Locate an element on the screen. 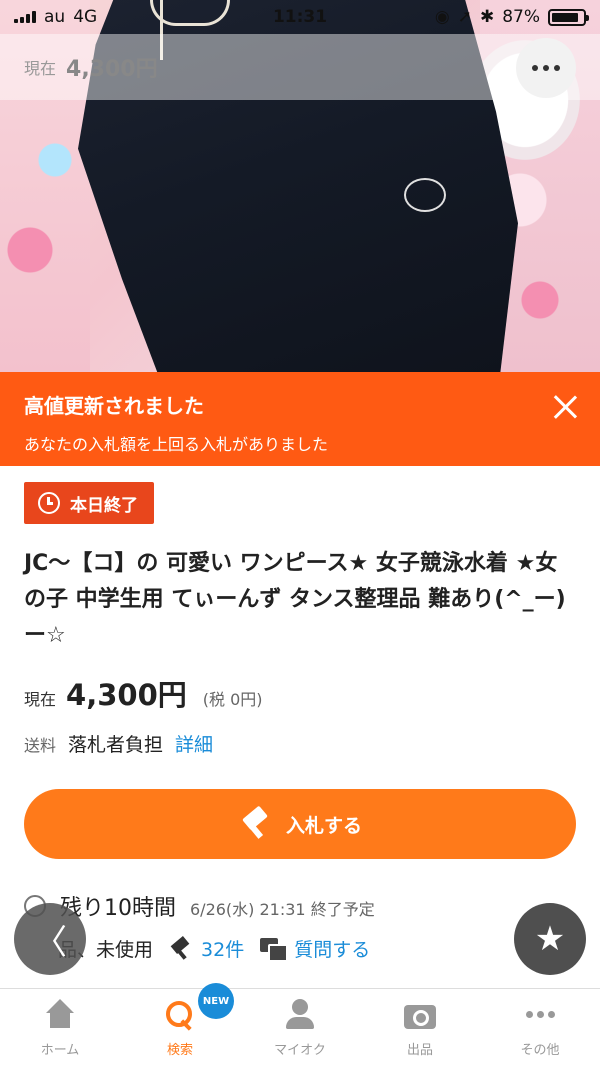 This screenshot has height=1067, width=600. bid-button-label: 入札する is located at coordinates (323, 825).